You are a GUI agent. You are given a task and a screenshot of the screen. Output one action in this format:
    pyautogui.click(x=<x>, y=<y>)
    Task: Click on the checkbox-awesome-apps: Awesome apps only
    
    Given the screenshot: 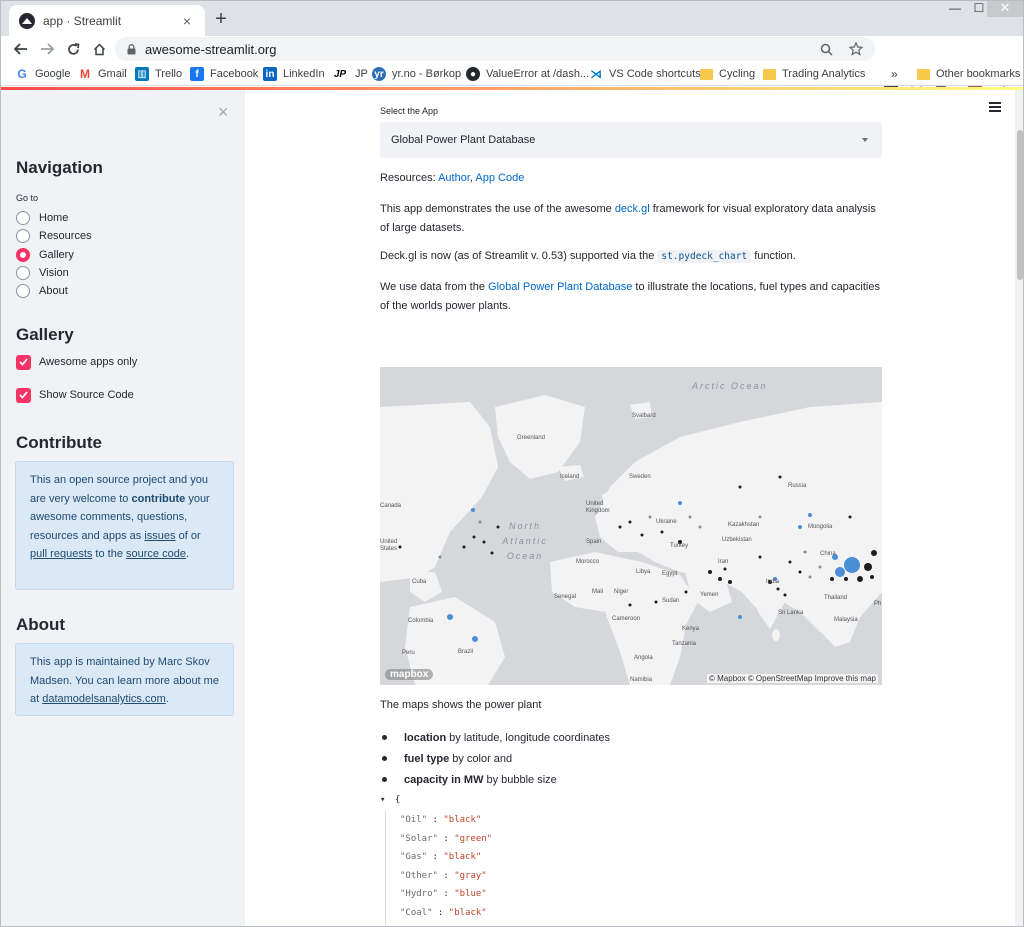 What is the action you would take?
    pyautogui.click(x=76, y=362)
    